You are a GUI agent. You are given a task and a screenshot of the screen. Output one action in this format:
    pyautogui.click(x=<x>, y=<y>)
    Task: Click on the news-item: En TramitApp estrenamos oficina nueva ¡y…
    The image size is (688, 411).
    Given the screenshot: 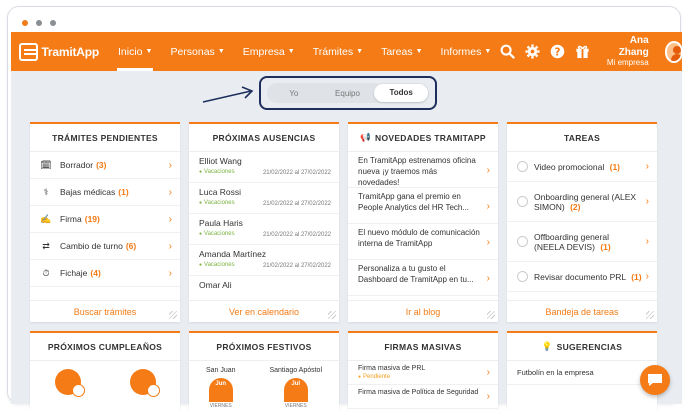 What is the action you would take?
    pyautogui.click(x=423, y=170)
    